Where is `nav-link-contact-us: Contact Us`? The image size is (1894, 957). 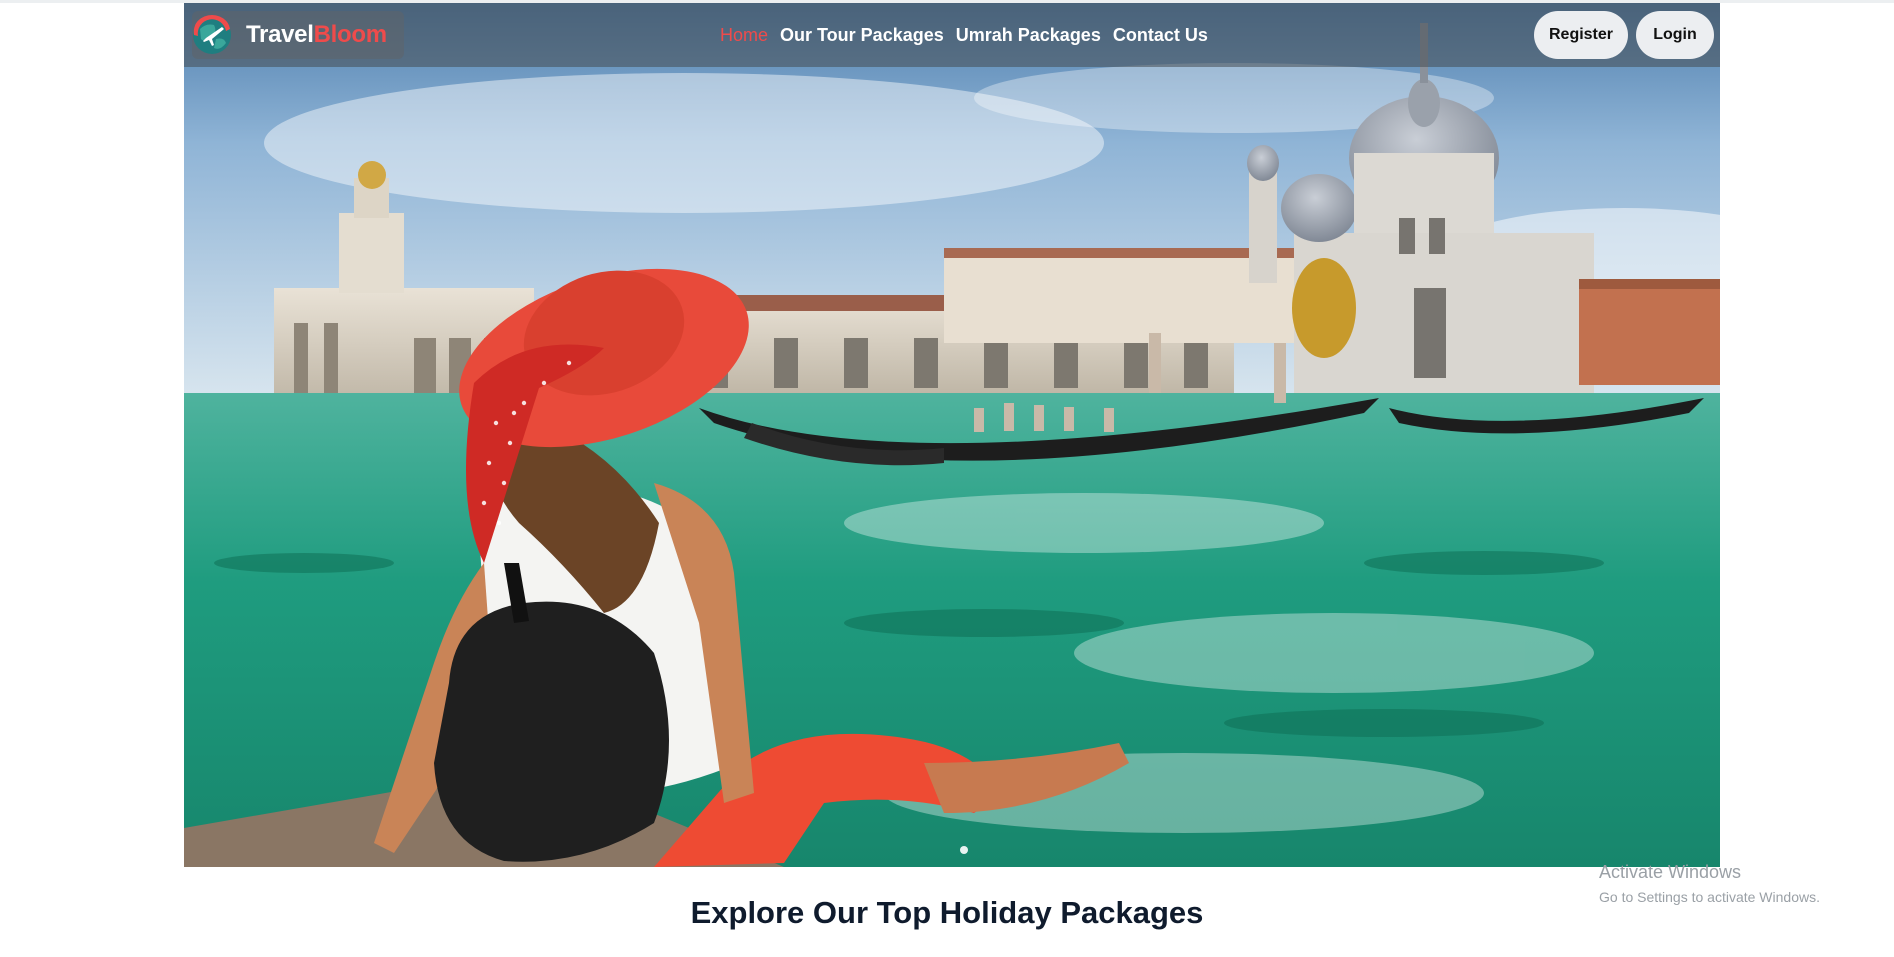 nav-link-contact-us: Contact Us is located at coordinates (1160, 35).